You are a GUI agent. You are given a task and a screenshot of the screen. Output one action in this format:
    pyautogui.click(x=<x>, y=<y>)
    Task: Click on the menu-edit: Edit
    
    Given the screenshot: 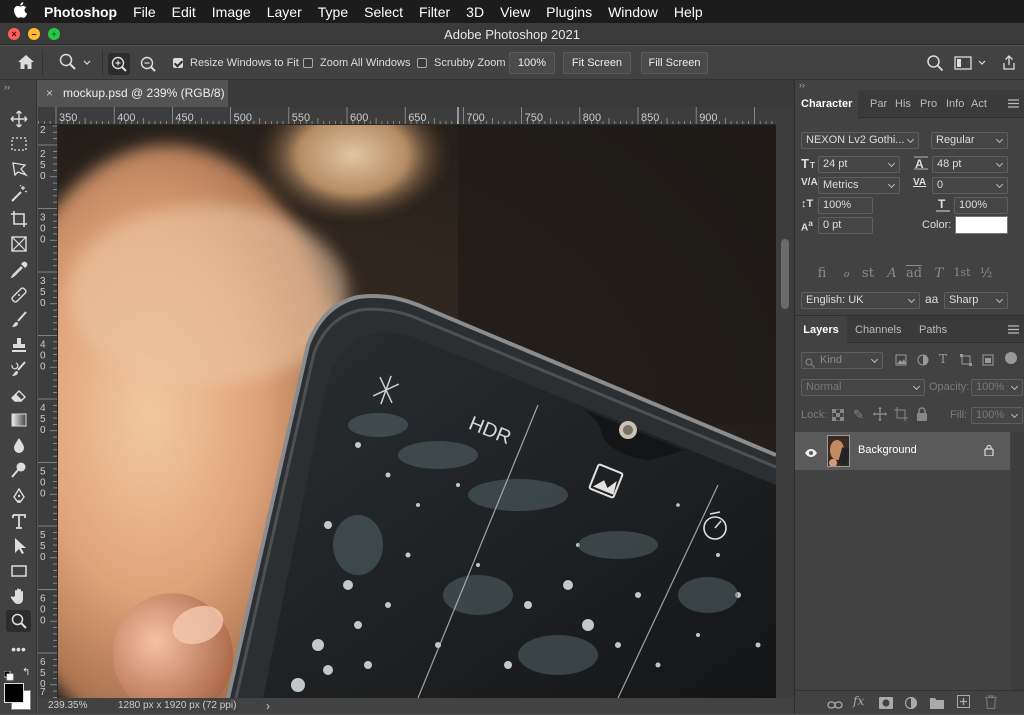 What is the action you would take?
    pyautogui.click(x=184, y=12)
    